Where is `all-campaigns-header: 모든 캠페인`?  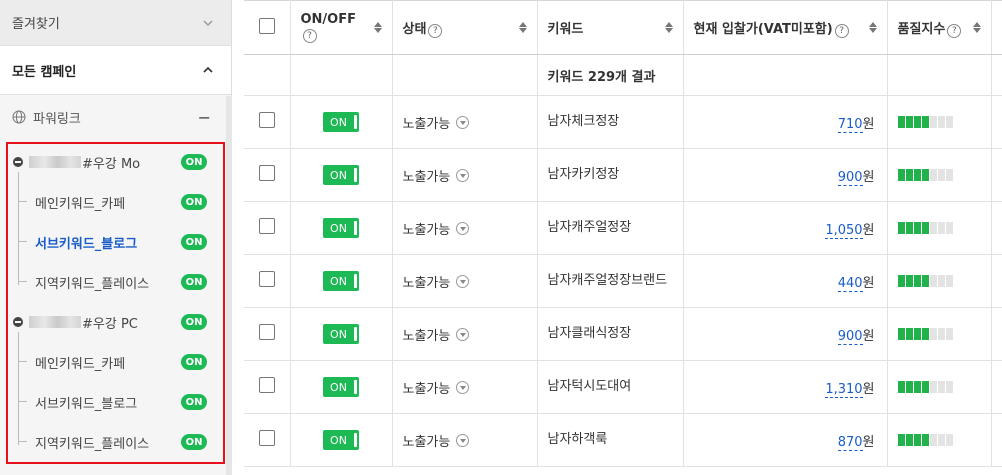
all-campaigns-header: 모든 캠페인 is located at coordinates (115, 70).